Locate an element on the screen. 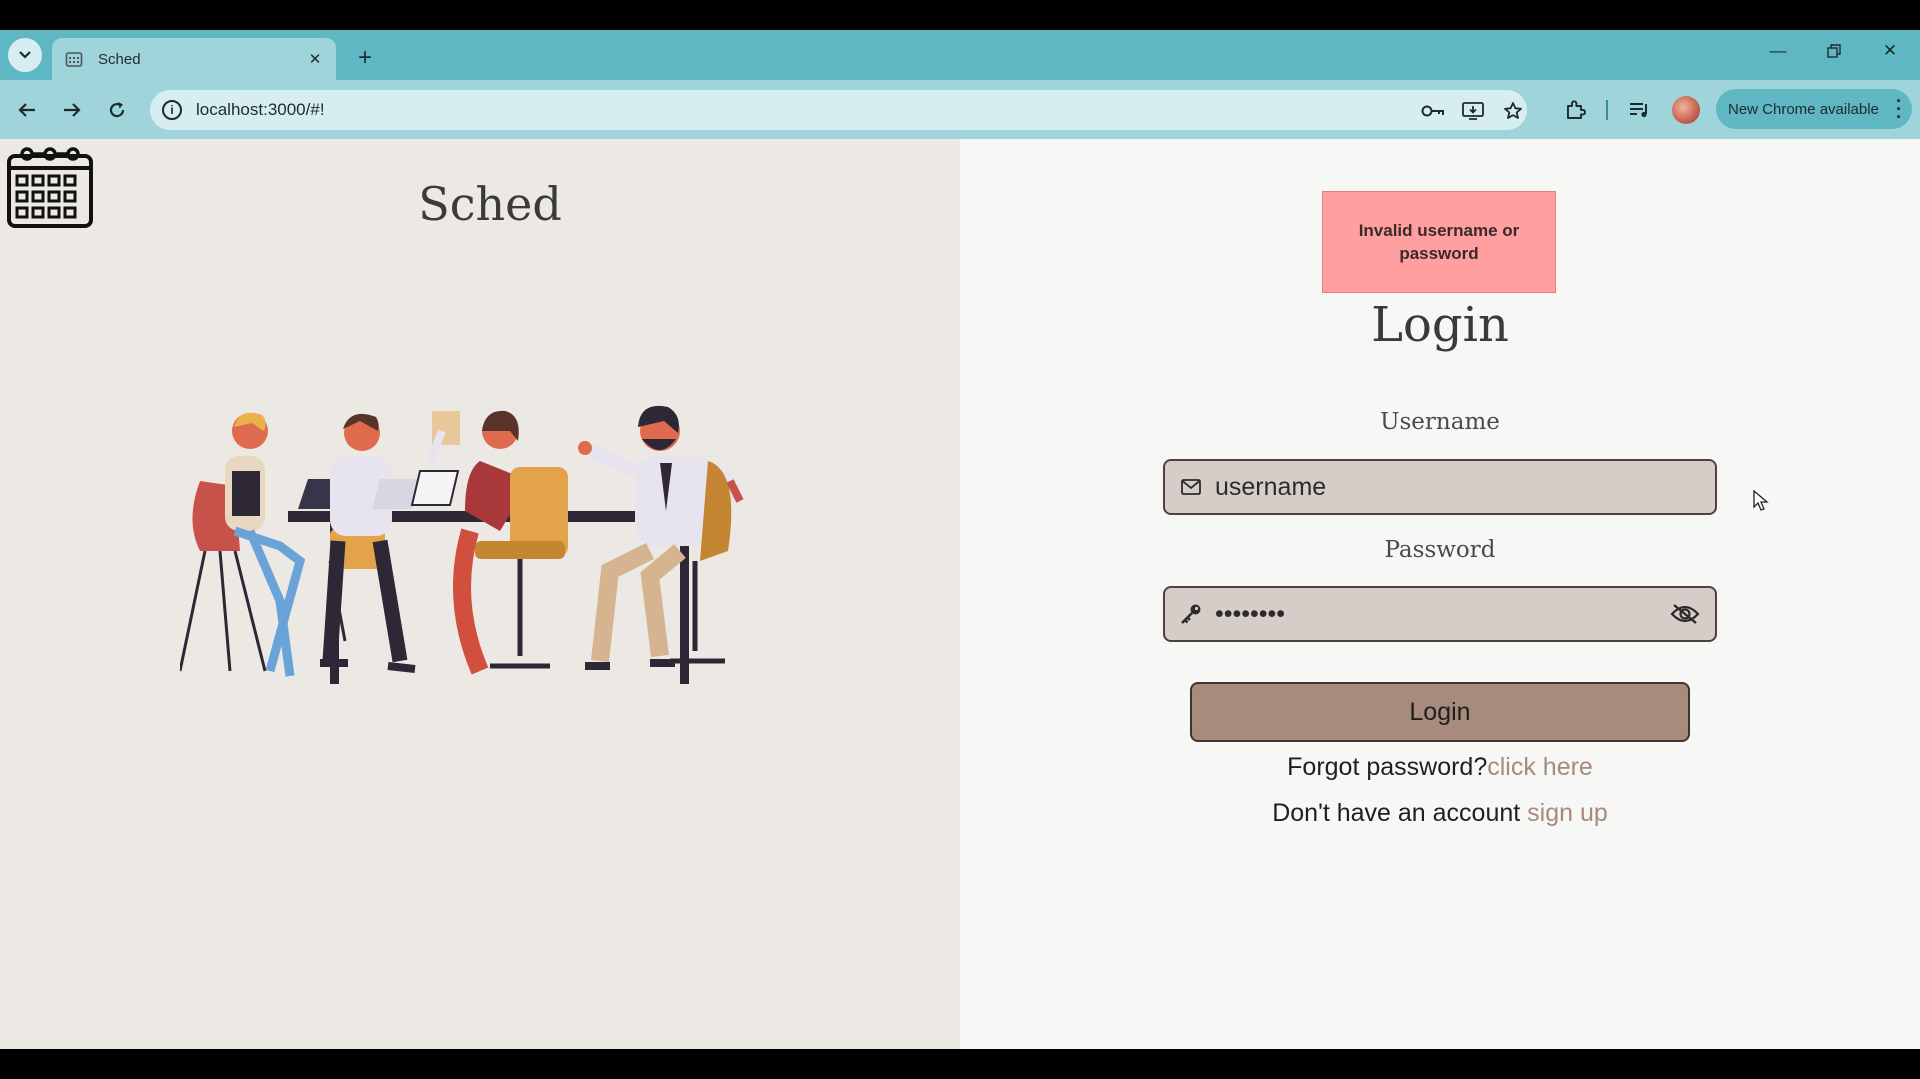 The height and width of the screenshot is (1079, 1920). forgot-password-text: Forgot password? is located at coordinates (1387, 767).